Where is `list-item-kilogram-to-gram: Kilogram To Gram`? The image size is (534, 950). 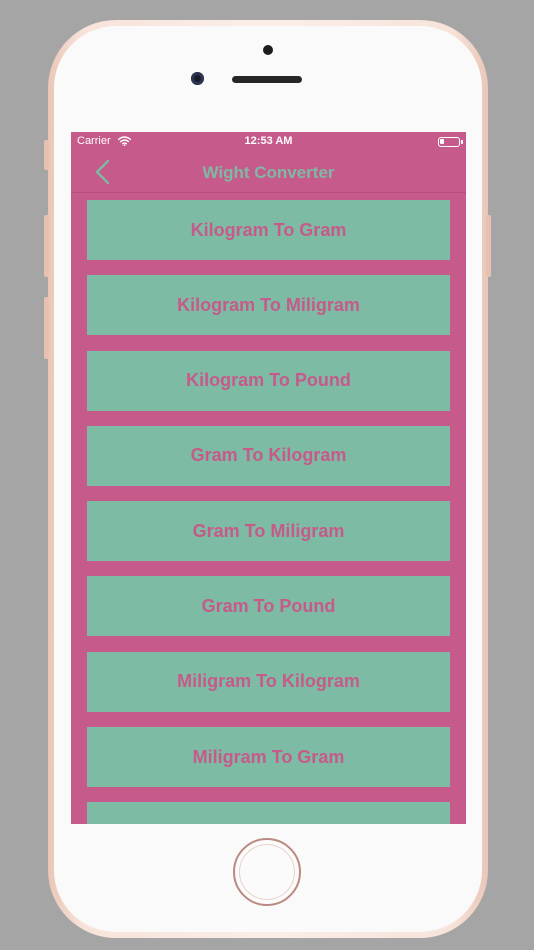 list-item-kilogram-to-gram: Kilogram To Gram is located at coordinates (268, 230).